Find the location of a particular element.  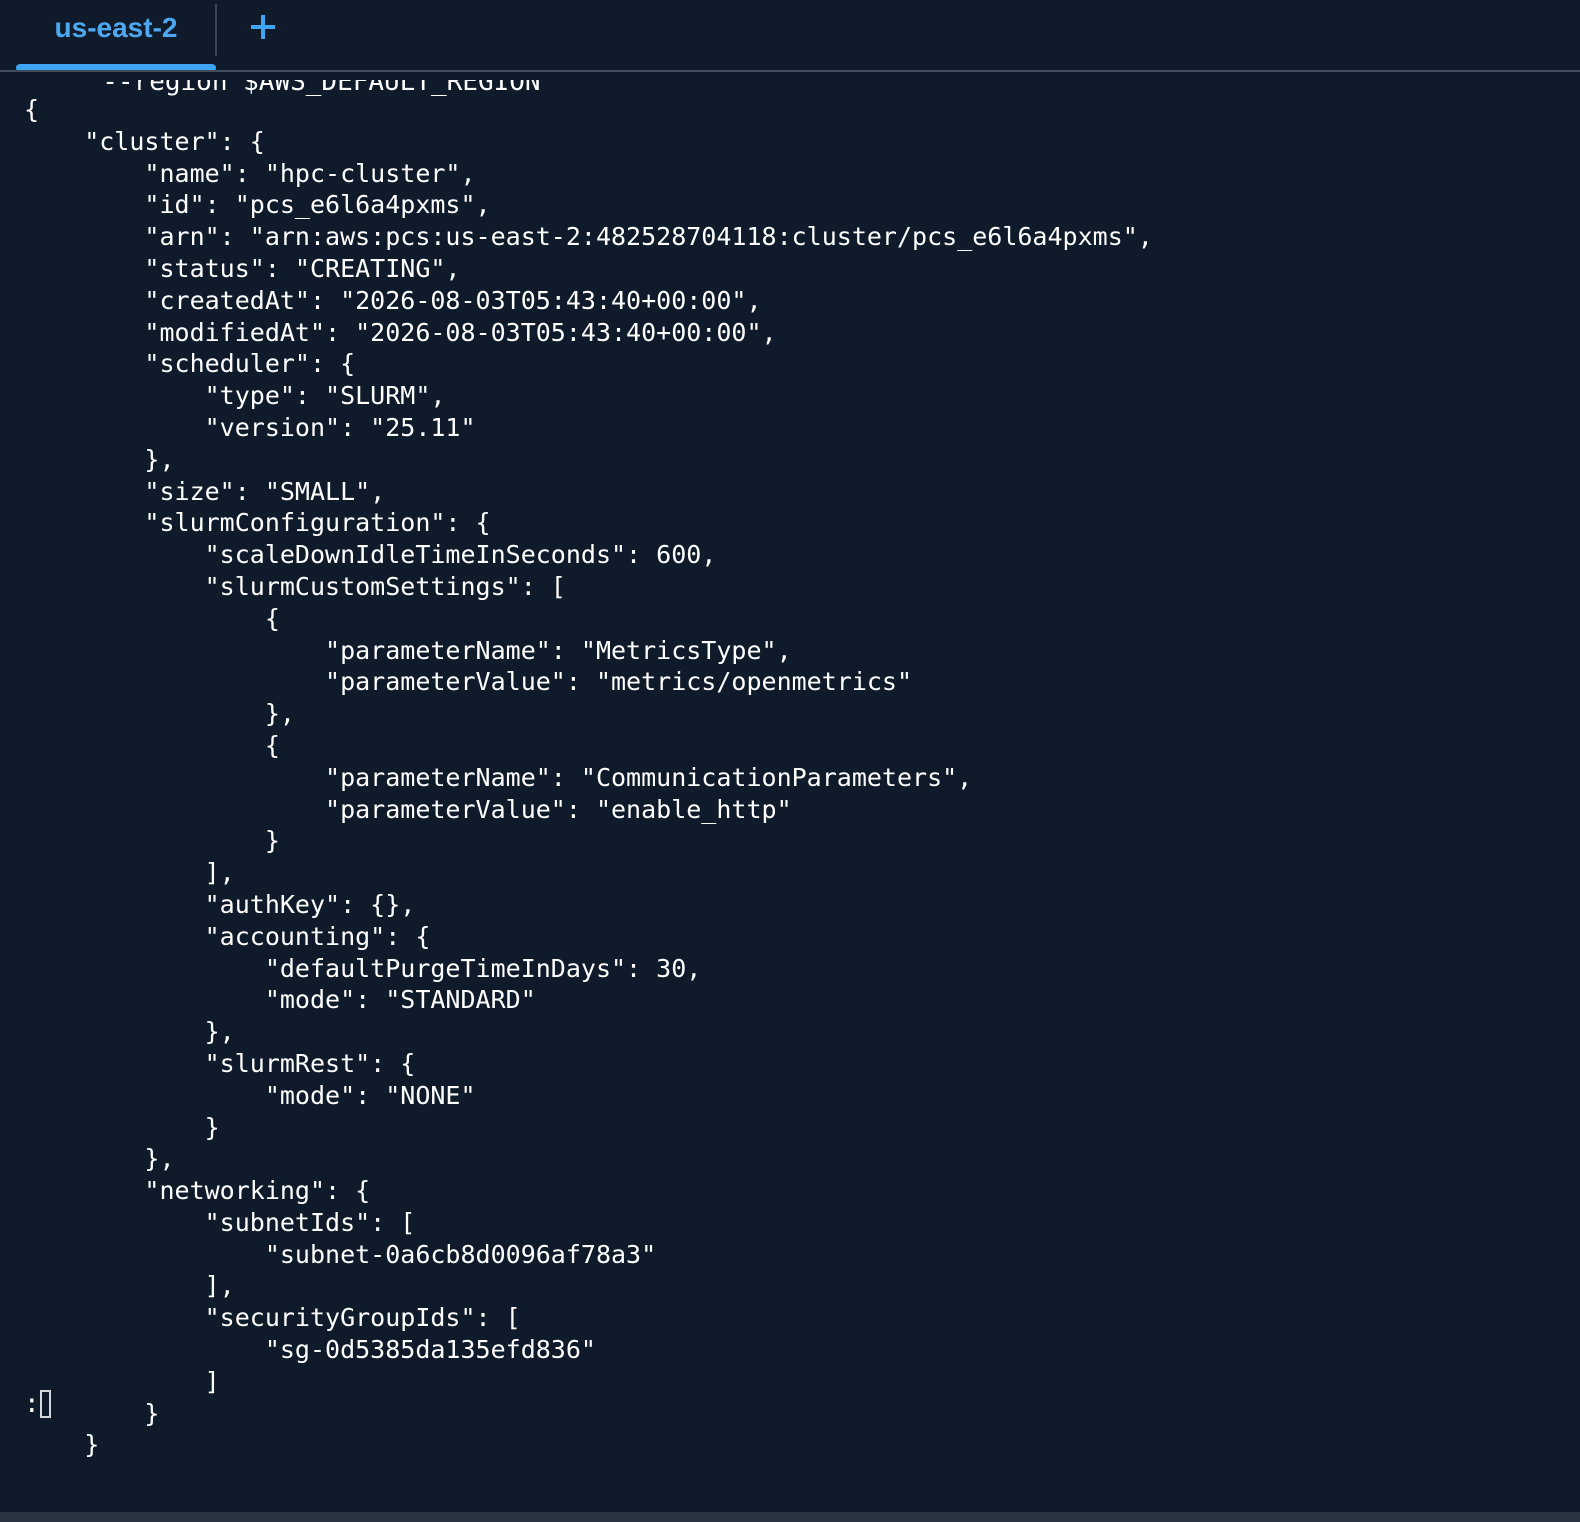

tab-separator is located at coordinates (216, 30).